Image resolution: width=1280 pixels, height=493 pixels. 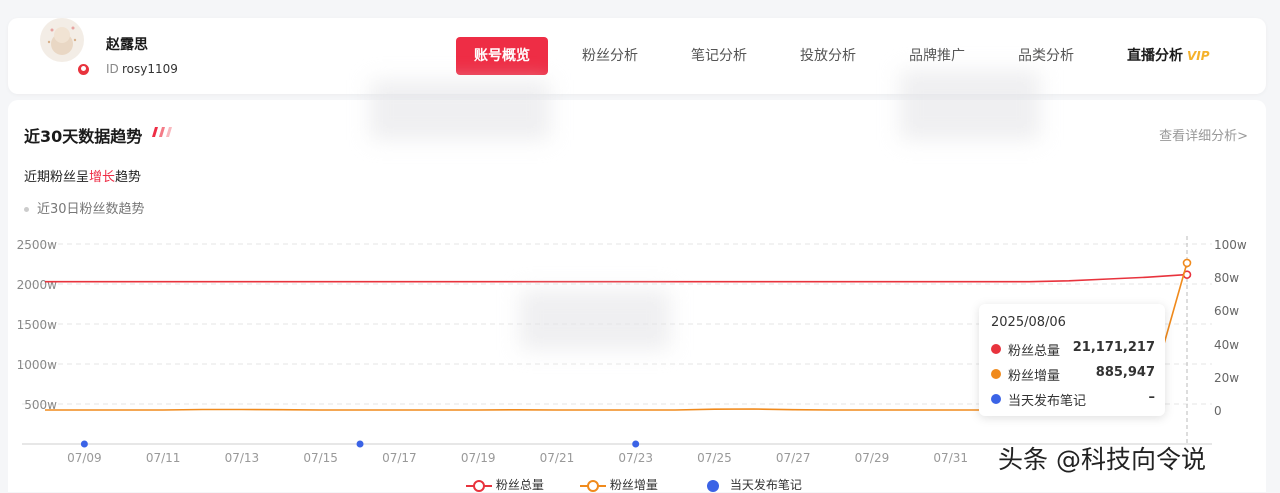 I want to click on x-tick-label: 07/09, so click(x=84, y=458).